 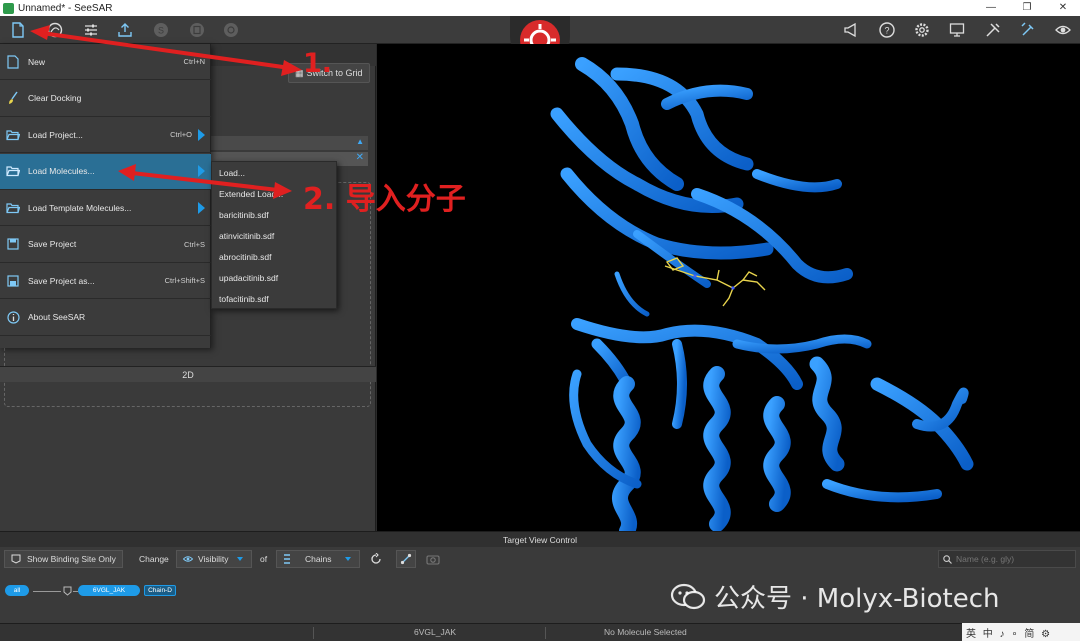 I want to click on gear-icon, so click(x=922, y=30).